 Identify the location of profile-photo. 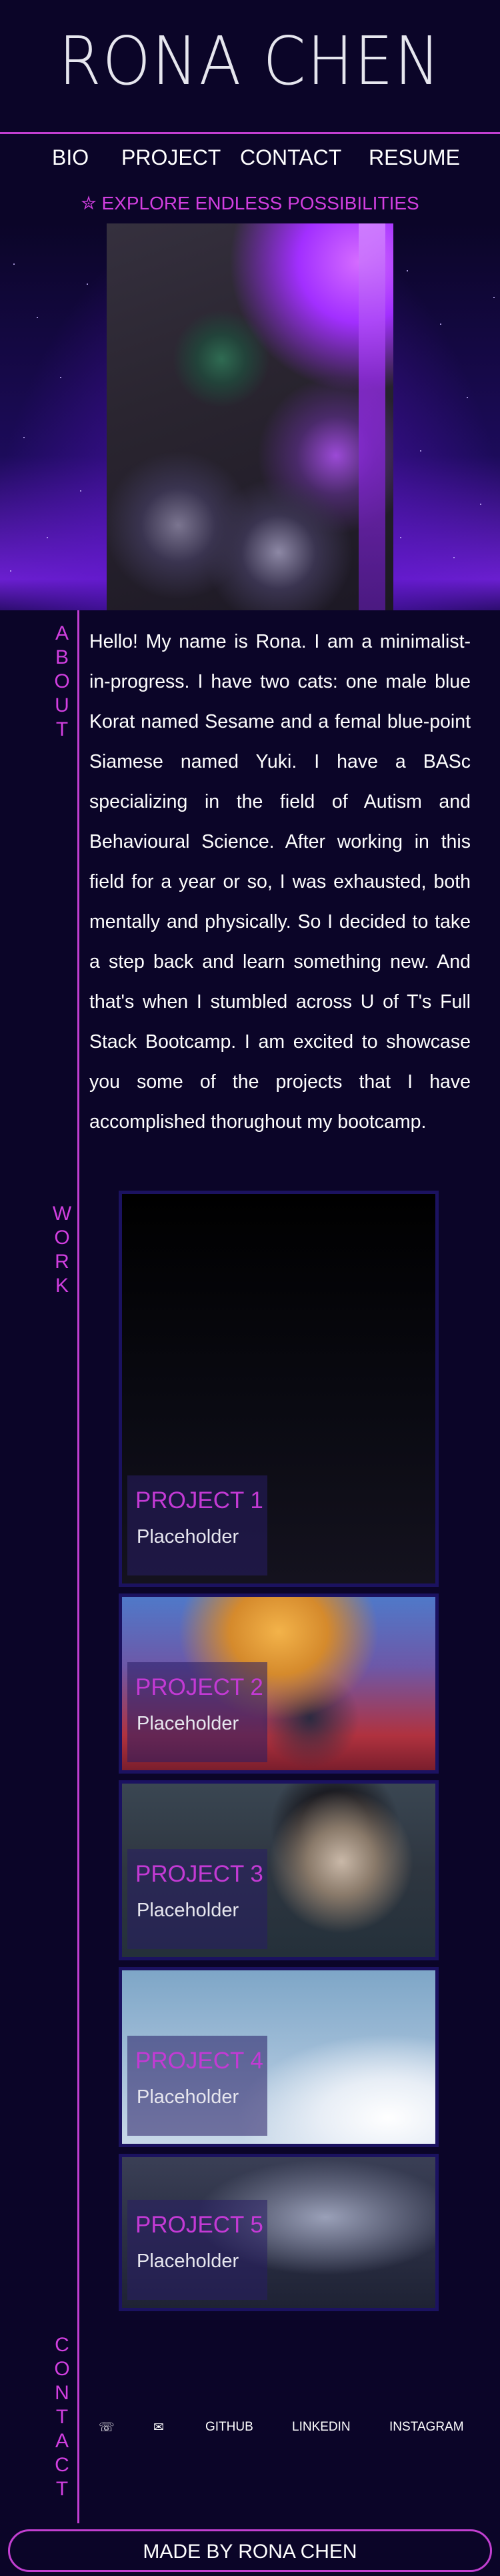
(250, 416).